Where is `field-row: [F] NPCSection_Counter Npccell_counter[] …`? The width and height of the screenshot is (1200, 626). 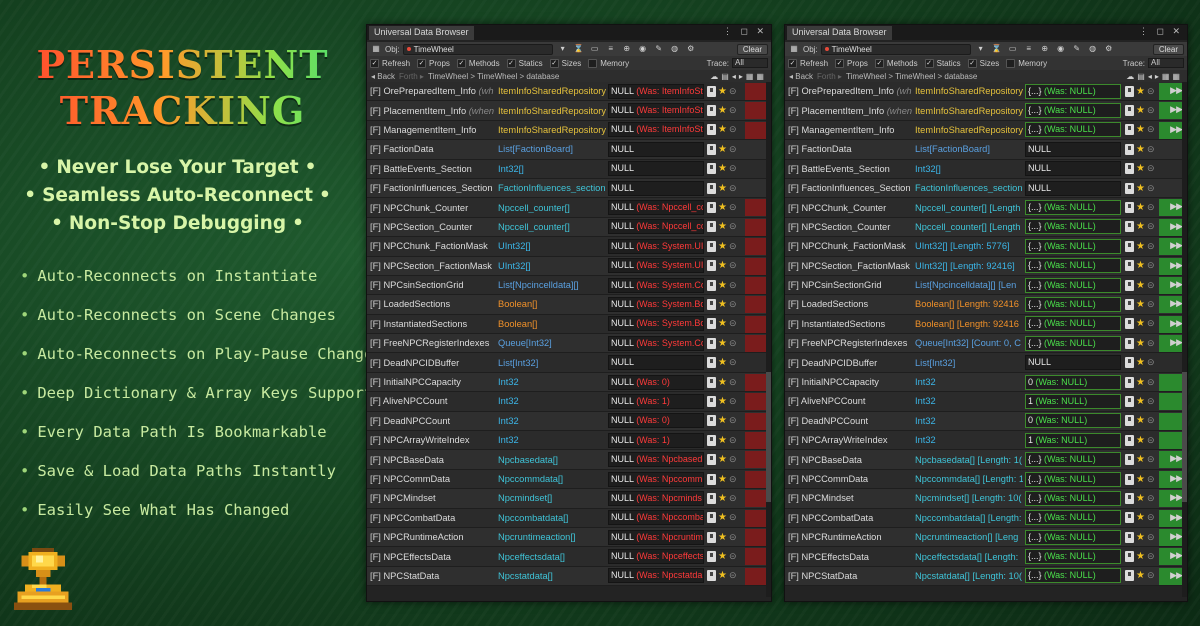
field-row: [F] NPCSection_Counter Npccell_counter[] … is located at coordinates (986, 227).